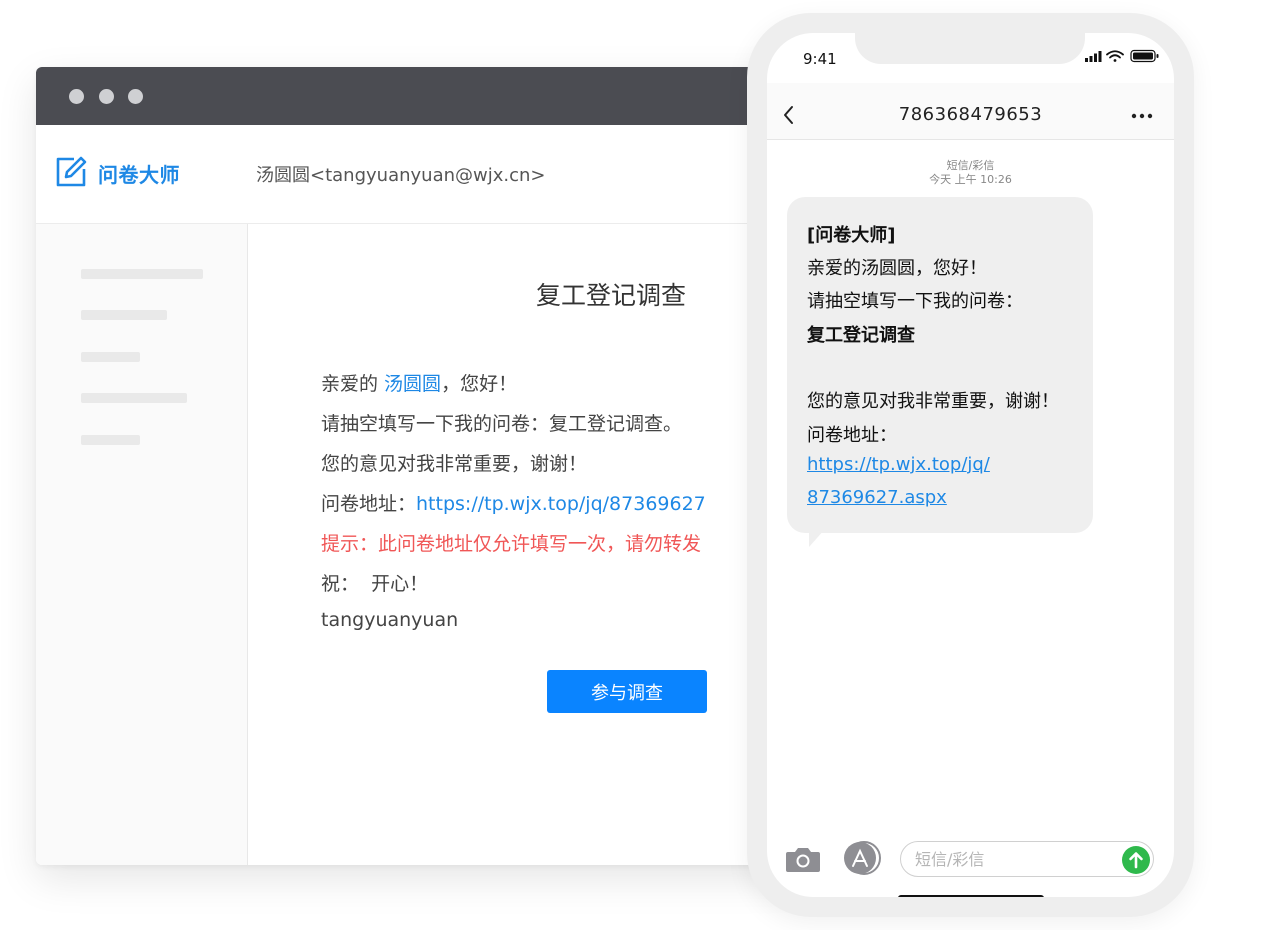 The image size is (1280, 930). I want to click on message-type: 短信/彩信, so click(970, 165).